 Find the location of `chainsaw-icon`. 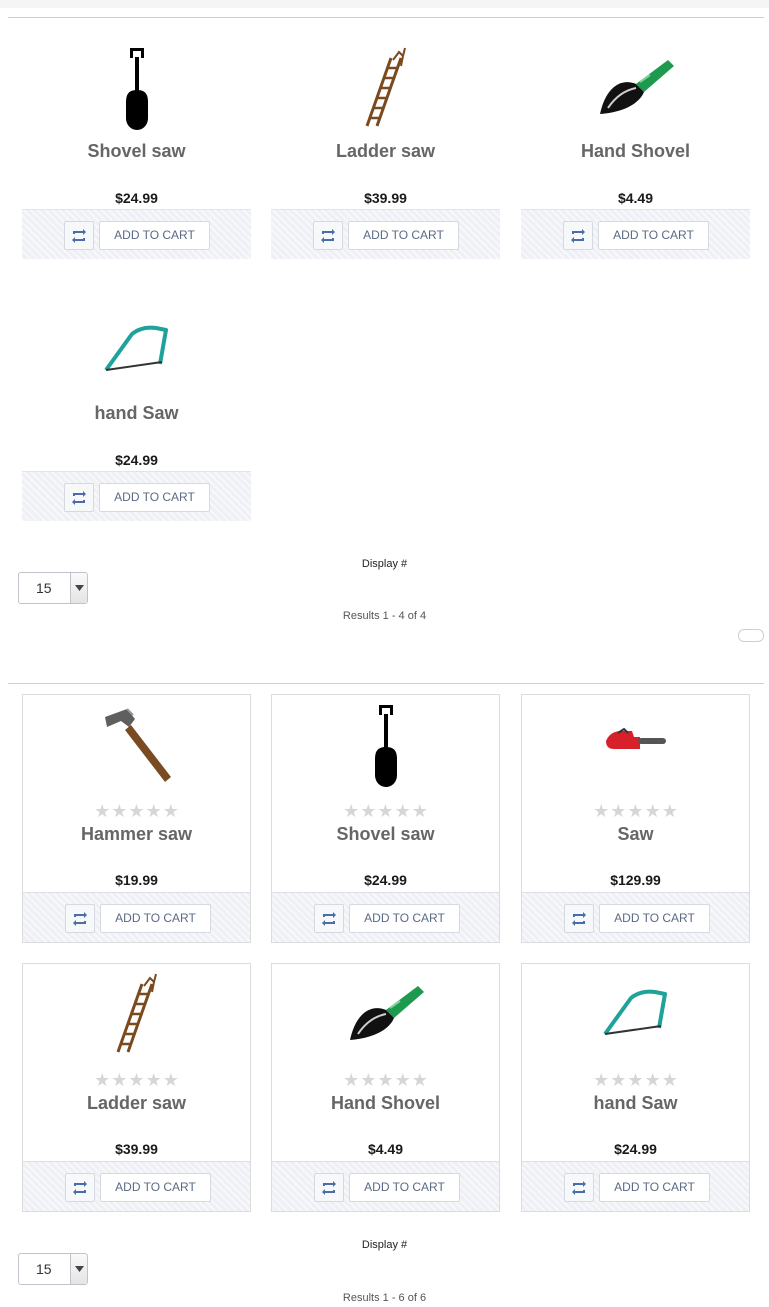

chainsaw-icon is located at coordinates (635, 742).